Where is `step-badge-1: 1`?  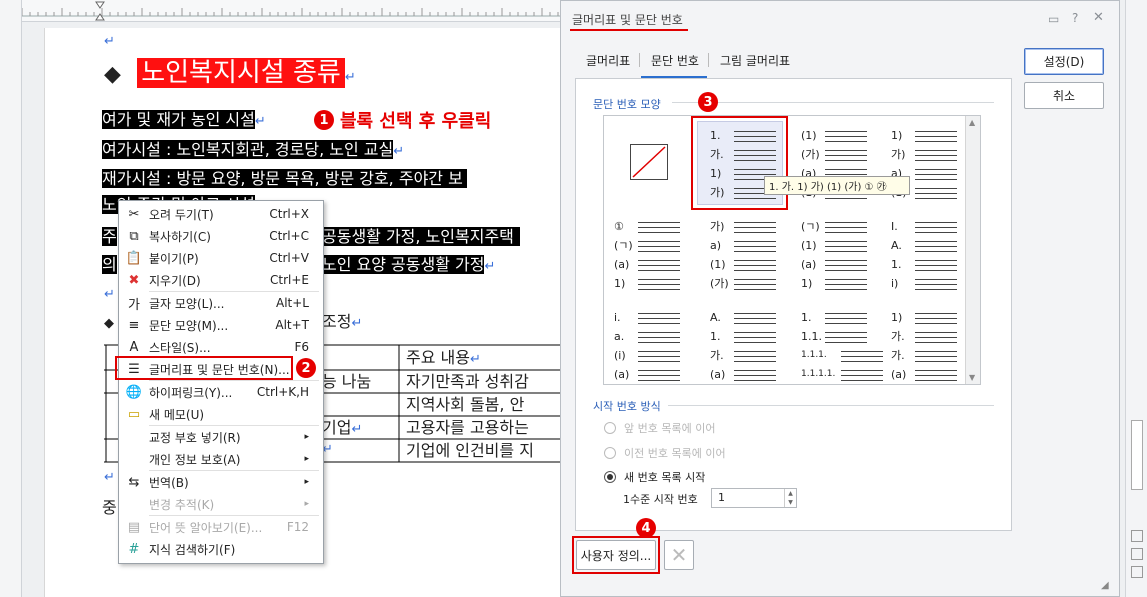 step-badge-1: 1 is located at coordinates (324, 120).